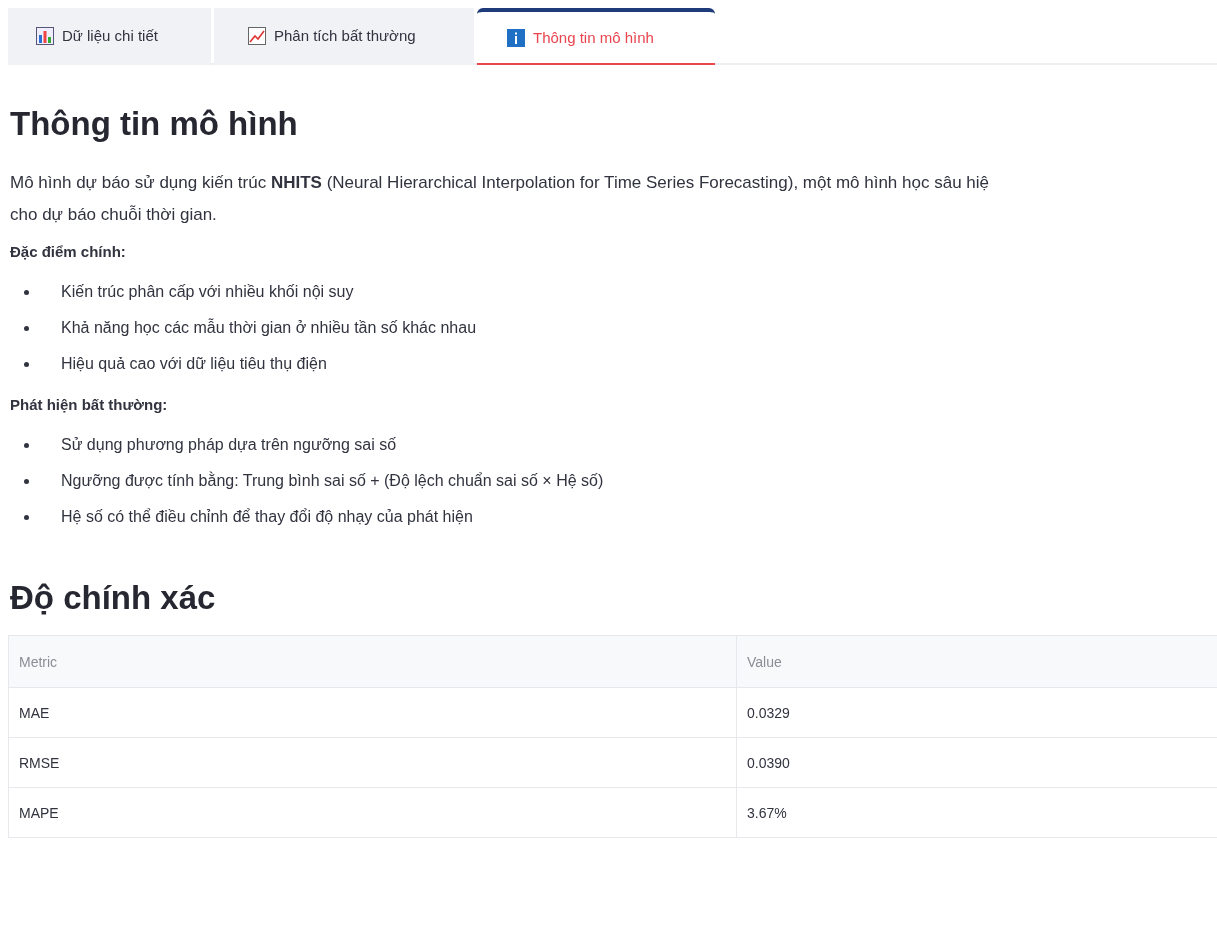 The width and height of the screenshot is (1217, 947). I want to click on tab: Phân tích bất thường, so click(344, 36).